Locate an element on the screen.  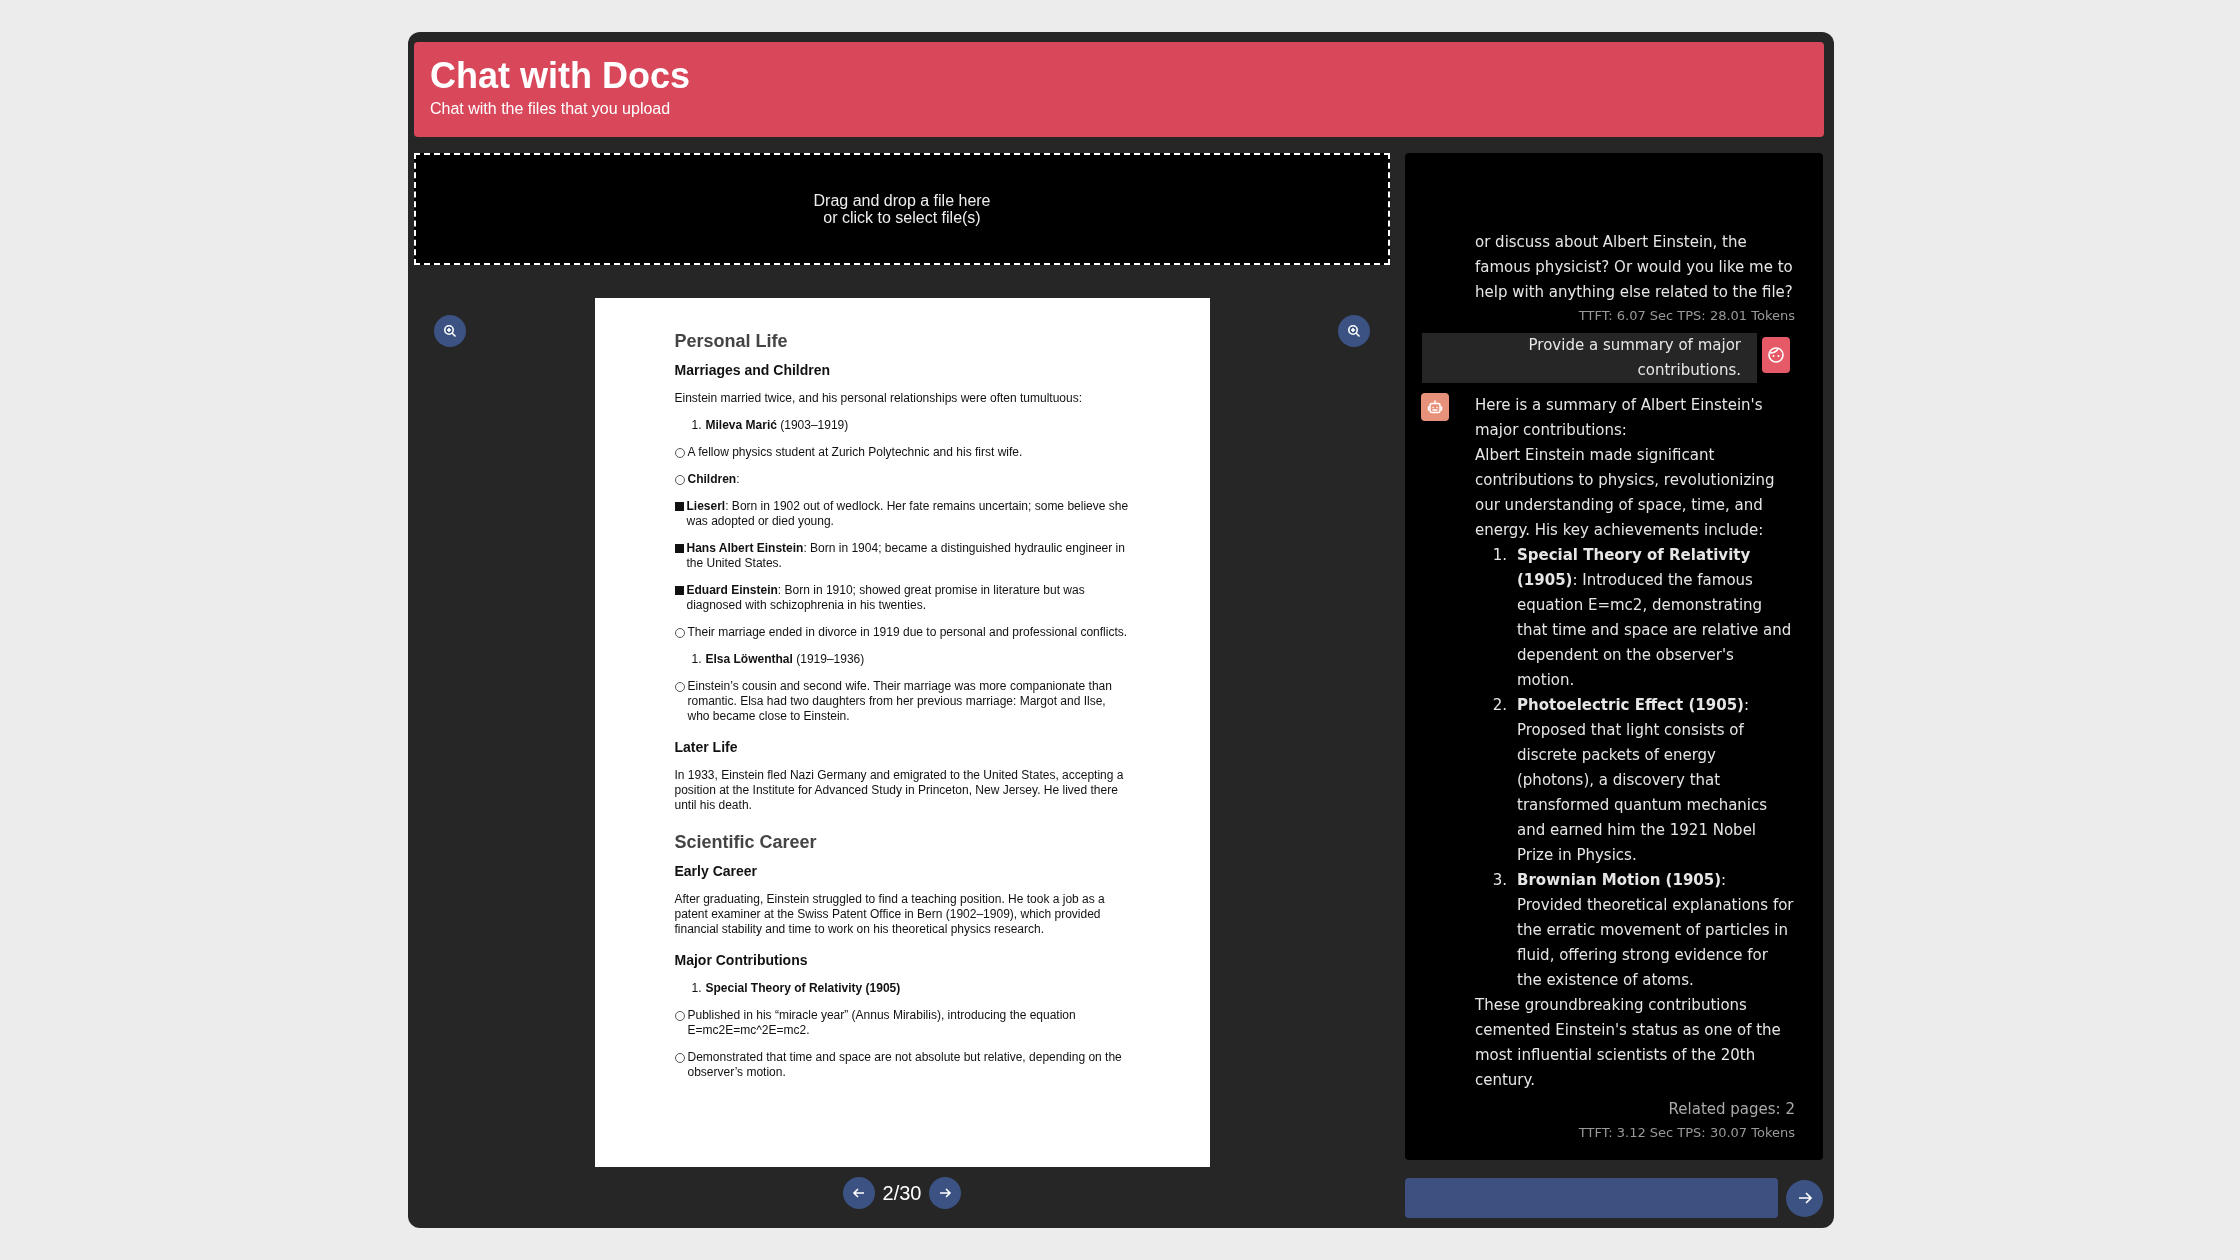
list-number: 3. is located at coordinates (1499, 880).